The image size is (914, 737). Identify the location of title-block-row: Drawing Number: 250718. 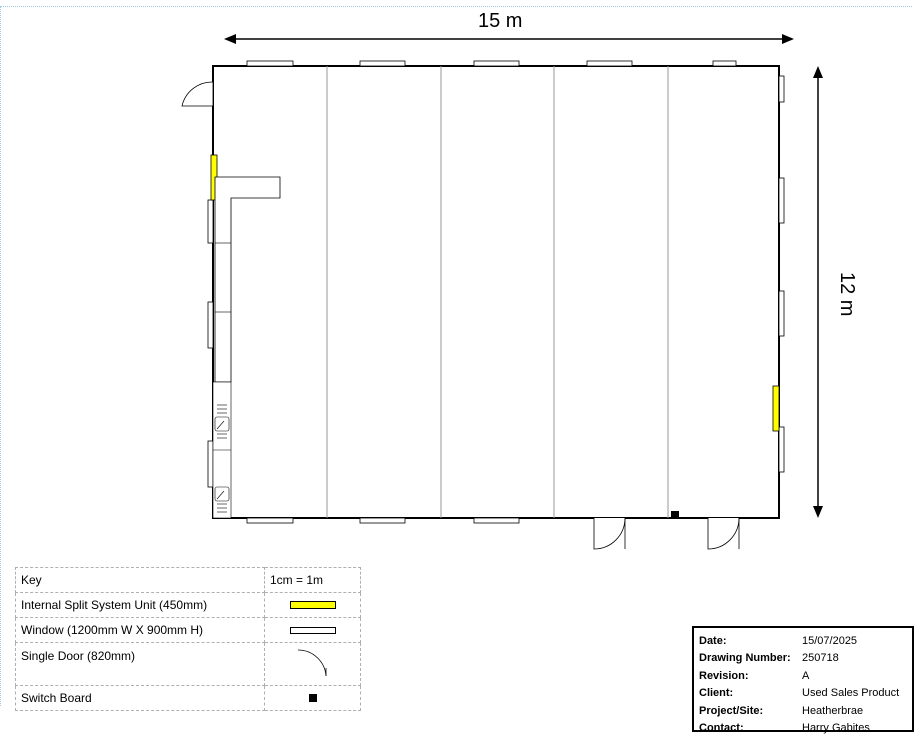
(803, 659).